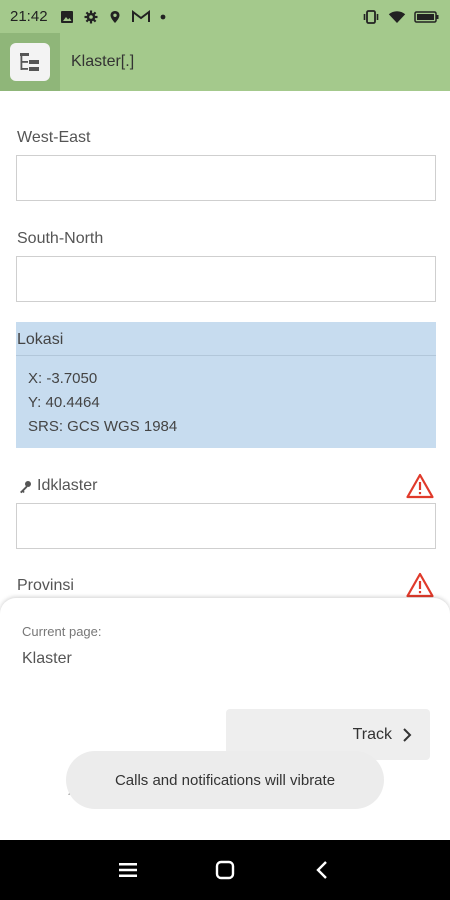 Image resolution: width=450 pixels, height=900 pixels. What do you see at coordinates (397, 16) in the screenshot?
I see `wifi-icon` at bounding box center [397, 16].